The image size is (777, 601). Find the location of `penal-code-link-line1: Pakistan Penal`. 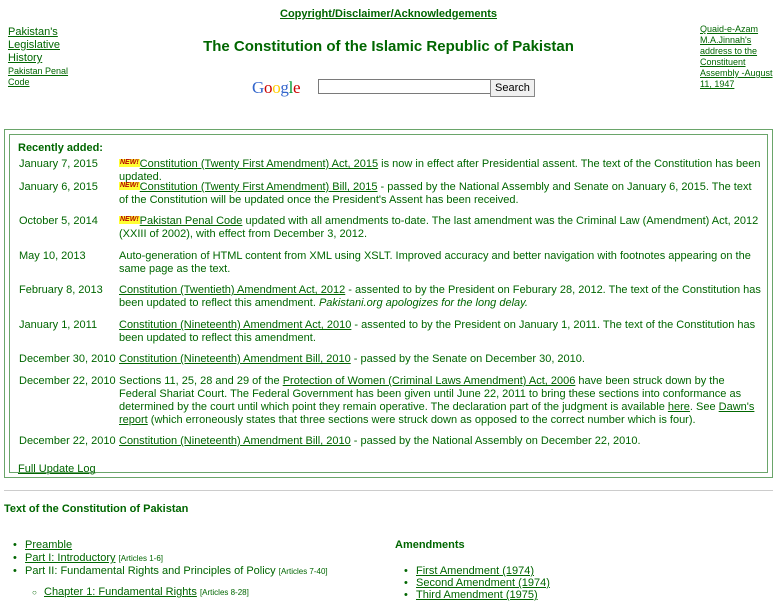

penal-code-link-line1: Pakistan Penal is located at coordinates (48, 71).